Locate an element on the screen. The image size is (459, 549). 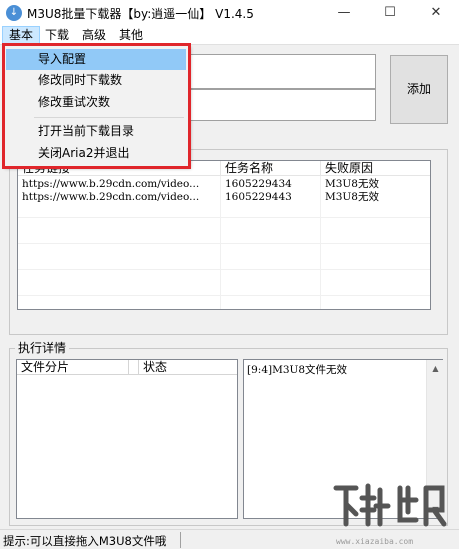
watermark-text: www.xiazaiba.com is located at coordinates (375, 541).